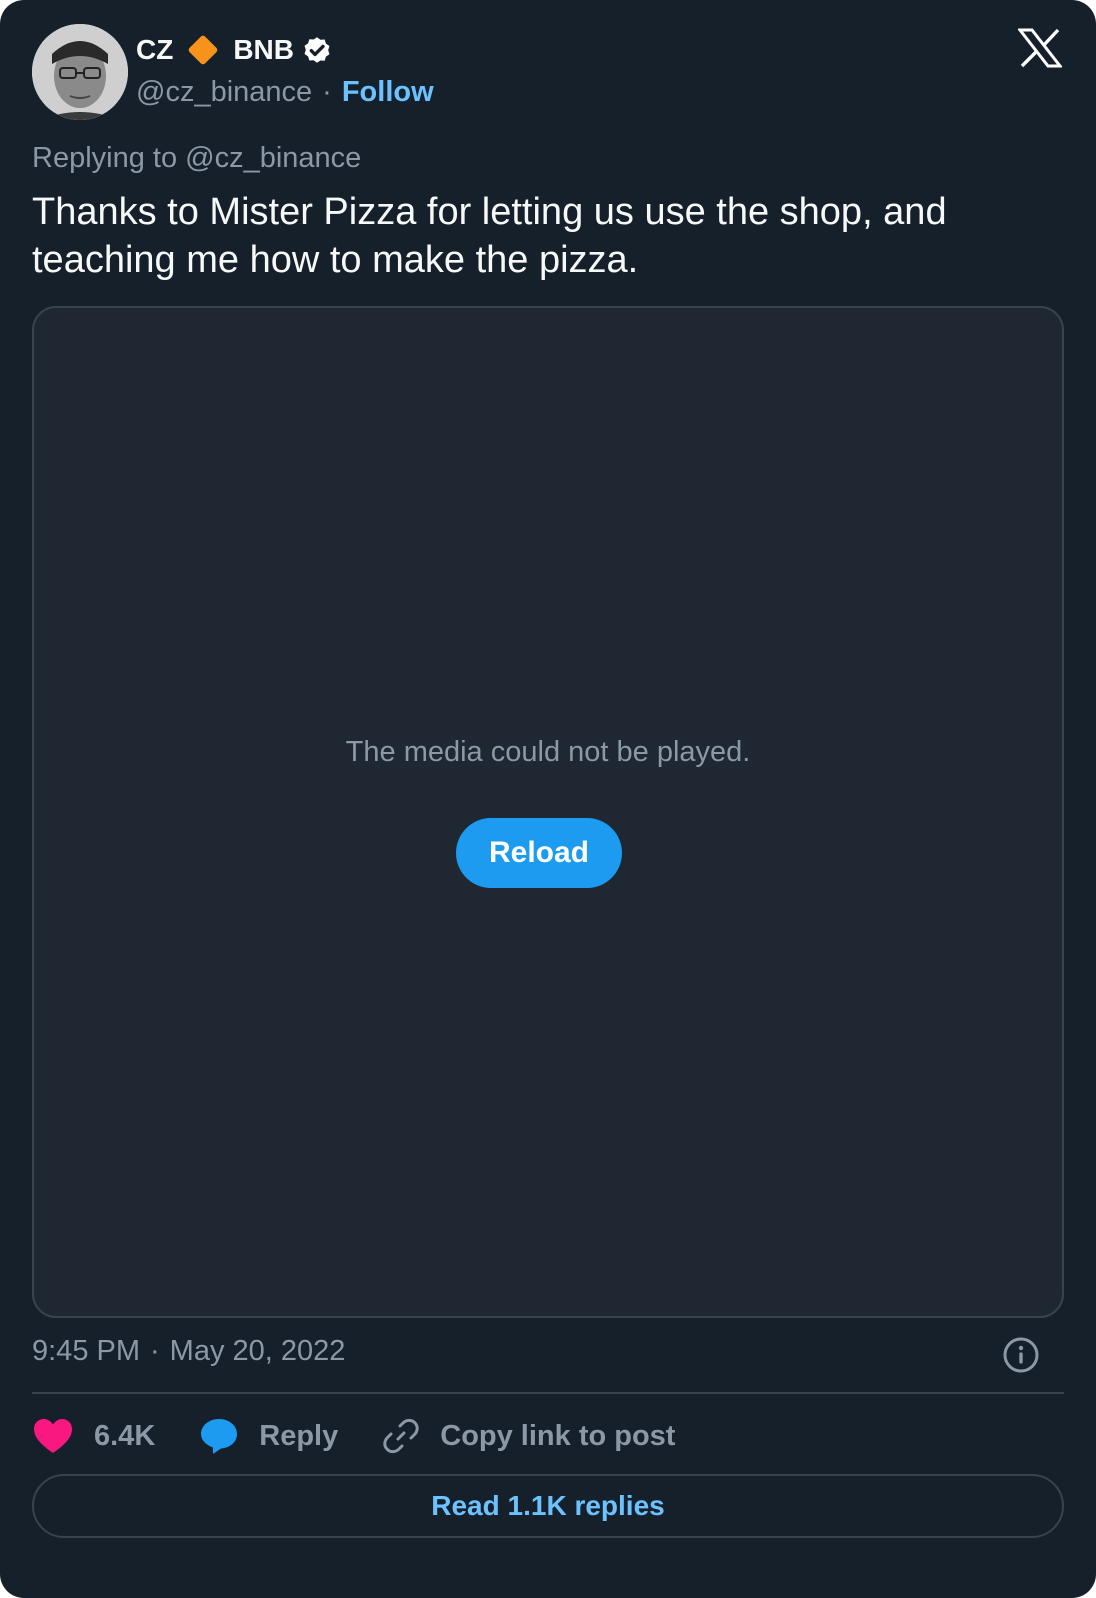 This screenshot has height=1598, width=1096. I want to click on media-error-message: The media could not be played., so click(548, 752).